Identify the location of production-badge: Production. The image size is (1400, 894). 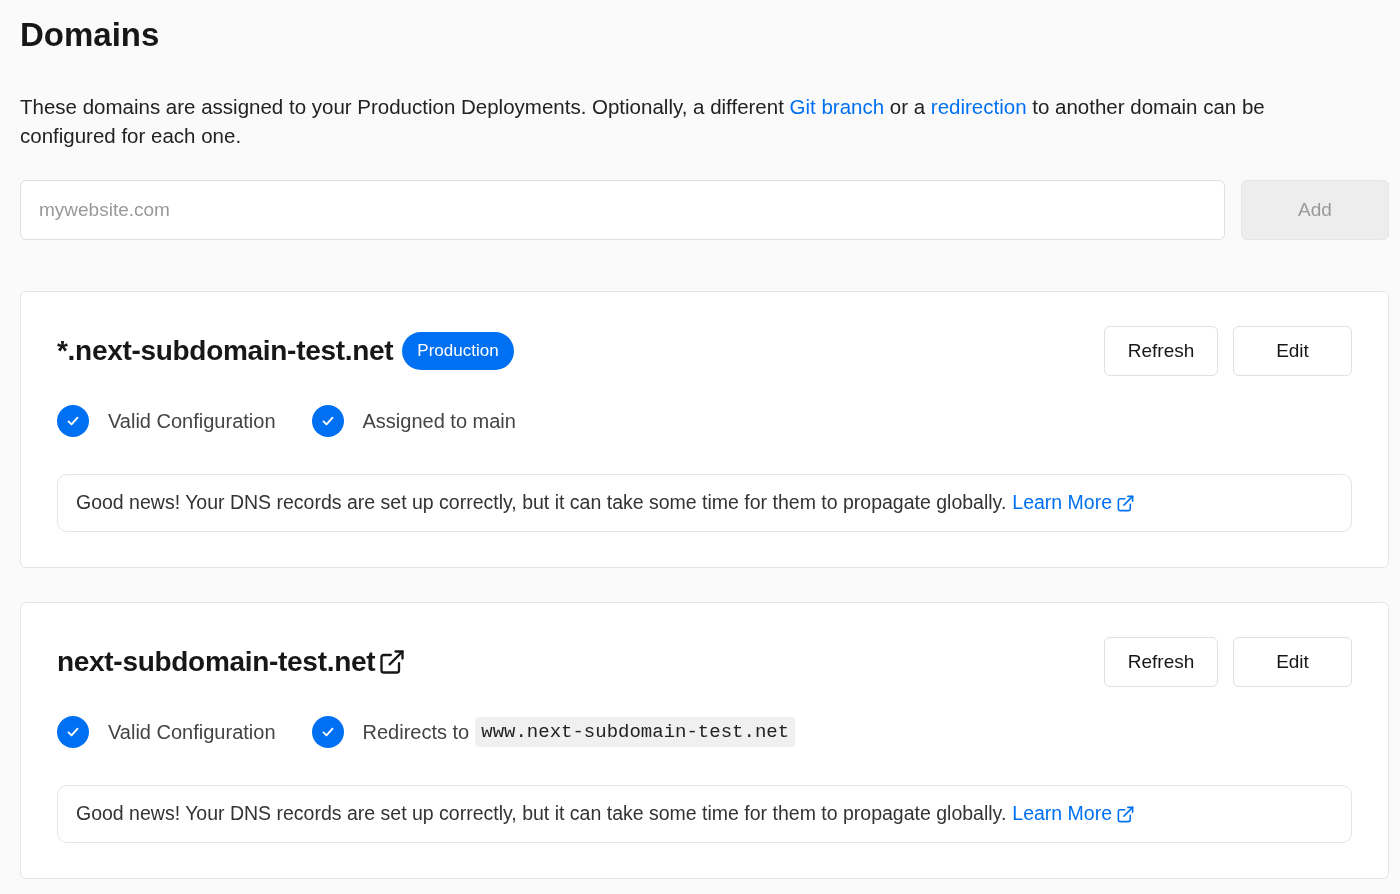
(458, 351).